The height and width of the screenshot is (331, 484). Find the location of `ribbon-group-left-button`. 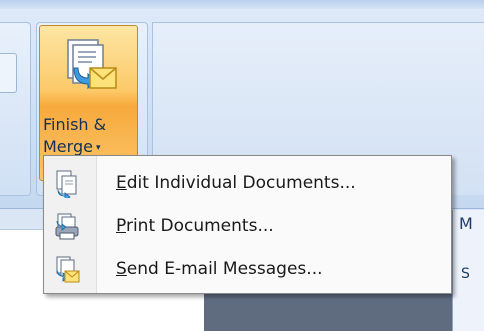

ribbon-group-left-button is located at coordinates (8, 73).